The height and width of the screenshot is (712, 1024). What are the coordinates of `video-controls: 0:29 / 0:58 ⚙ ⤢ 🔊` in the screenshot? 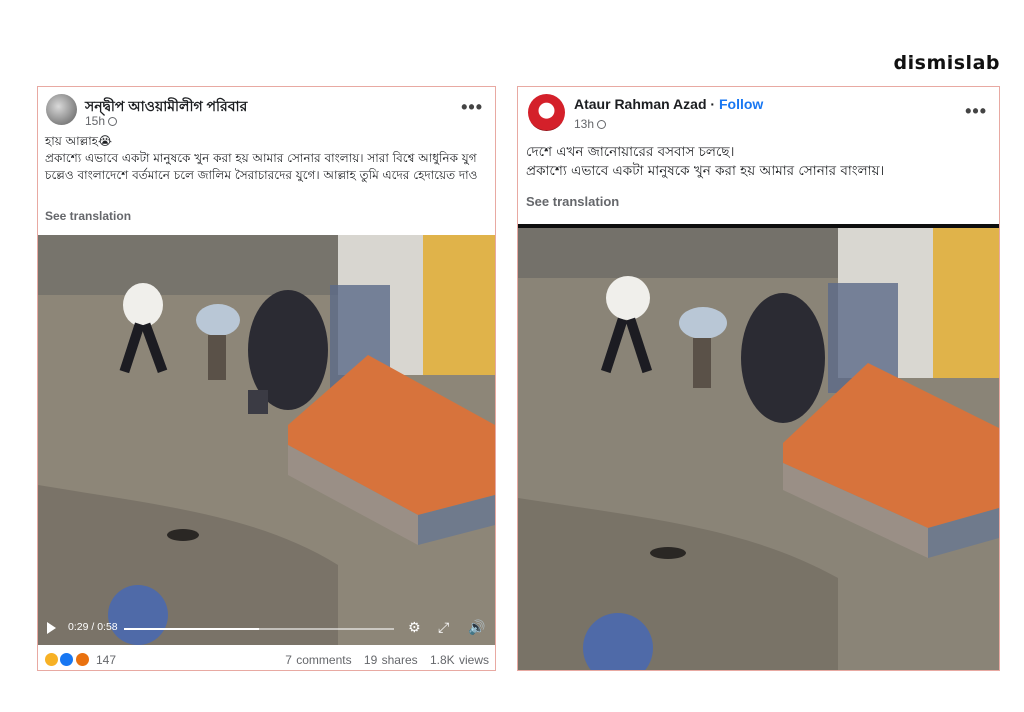 It's located at (266, 628).